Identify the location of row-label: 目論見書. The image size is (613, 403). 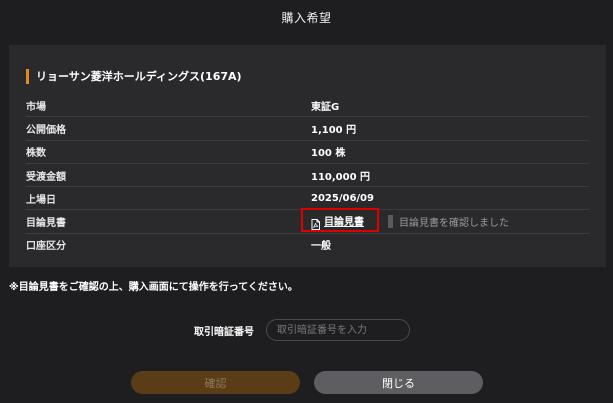
(46, 224).